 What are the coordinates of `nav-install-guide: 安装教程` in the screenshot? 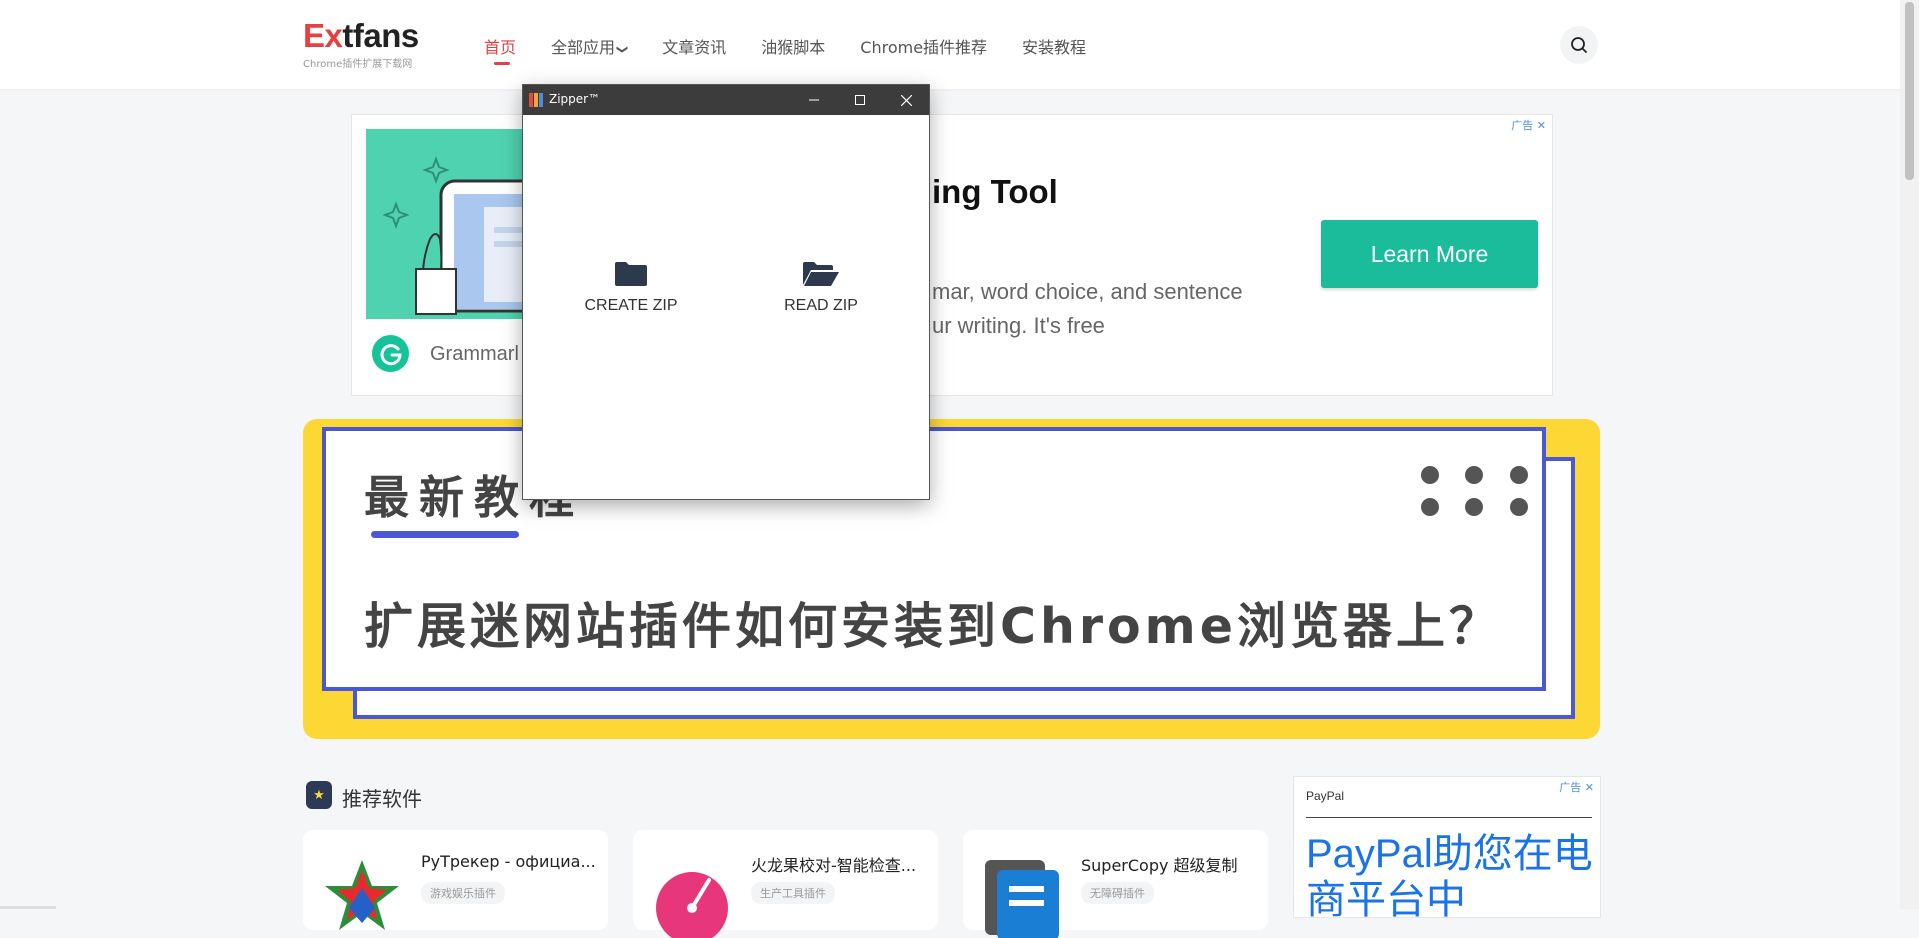 It's located at (1054, 46).